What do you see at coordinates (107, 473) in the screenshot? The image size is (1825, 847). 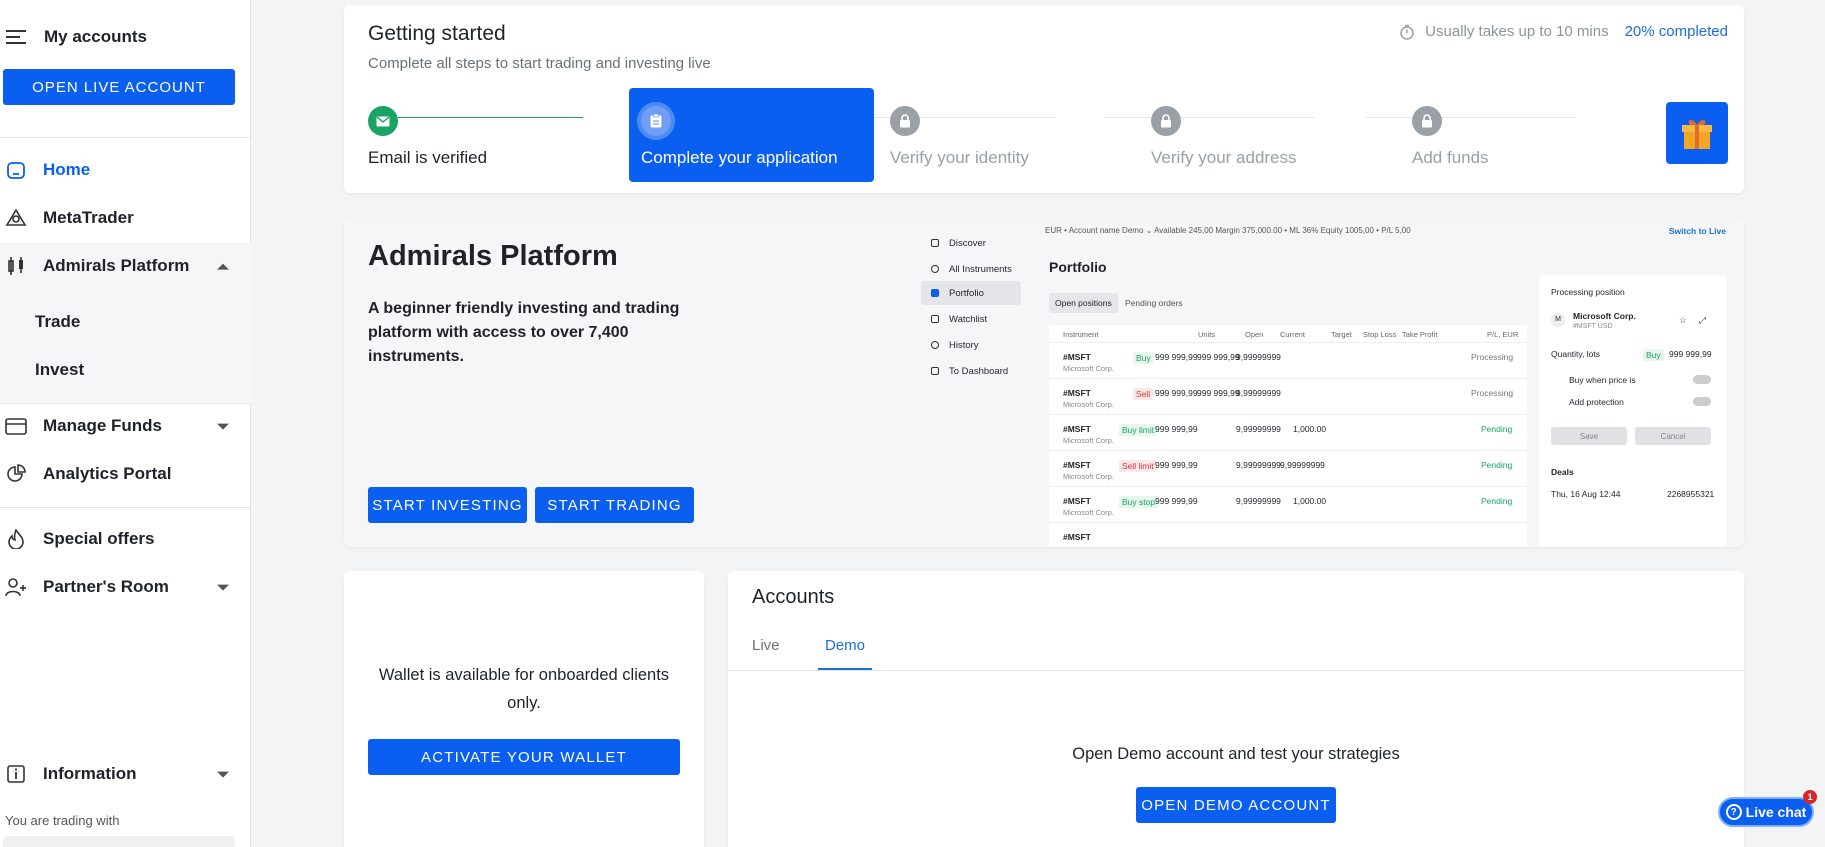 I see `sidebar-item-label: Analytics Portal` at bounding box center [107, 473].